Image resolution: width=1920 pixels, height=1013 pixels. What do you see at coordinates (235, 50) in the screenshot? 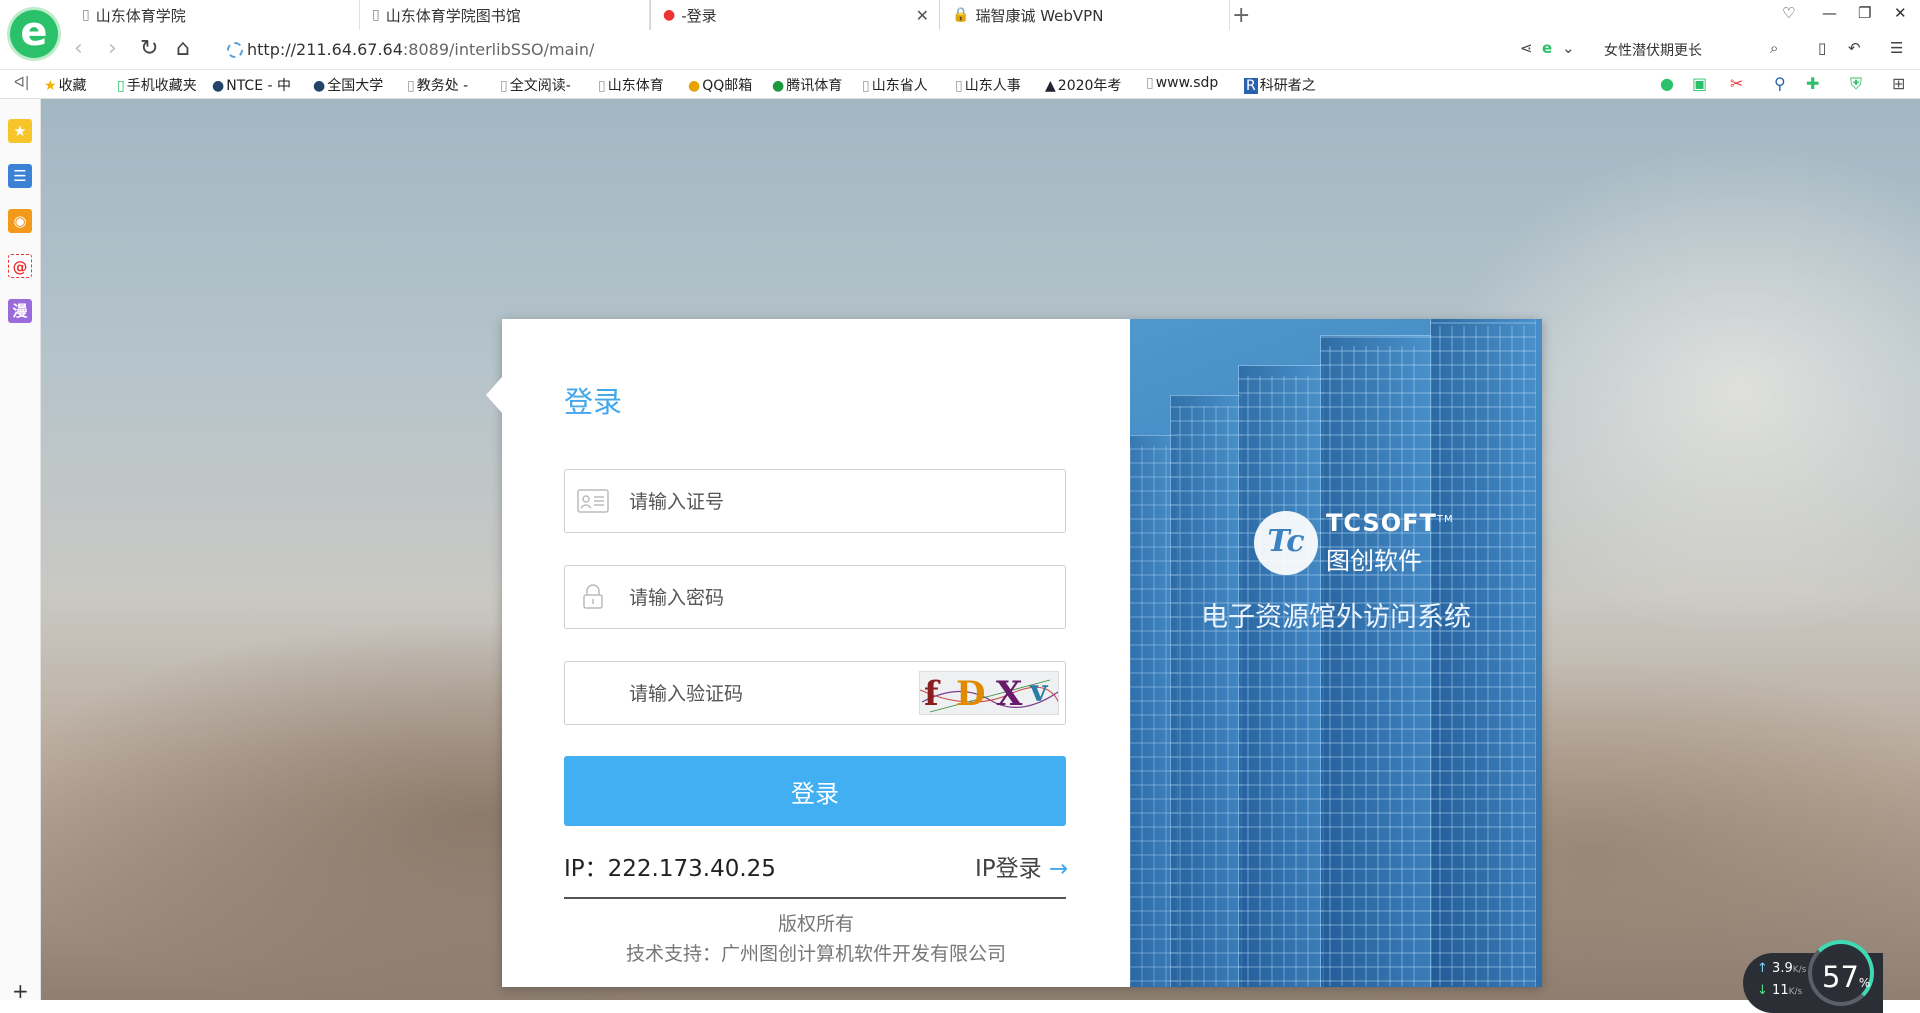
I see `site-info-icon` at bounding box center [235, 50].